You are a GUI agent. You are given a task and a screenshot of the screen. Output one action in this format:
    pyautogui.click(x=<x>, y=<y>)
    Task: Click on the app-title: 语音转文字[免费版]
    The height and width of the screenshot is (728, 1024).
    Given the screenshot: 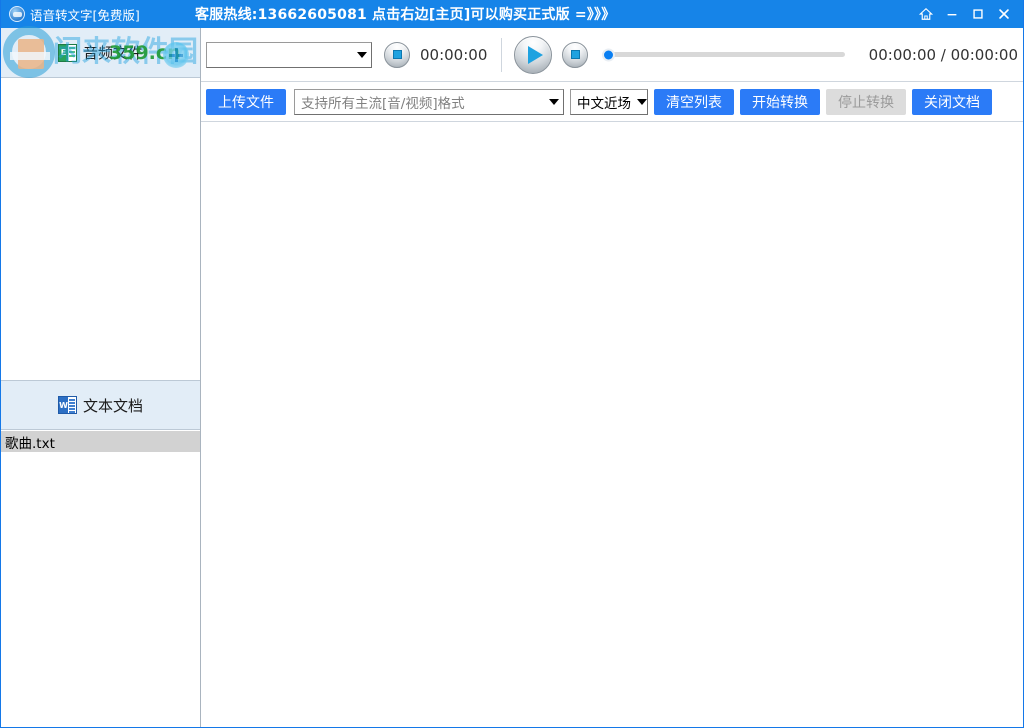 What is the action you would take?
    pyautogui.click(x=85, y=15)
    